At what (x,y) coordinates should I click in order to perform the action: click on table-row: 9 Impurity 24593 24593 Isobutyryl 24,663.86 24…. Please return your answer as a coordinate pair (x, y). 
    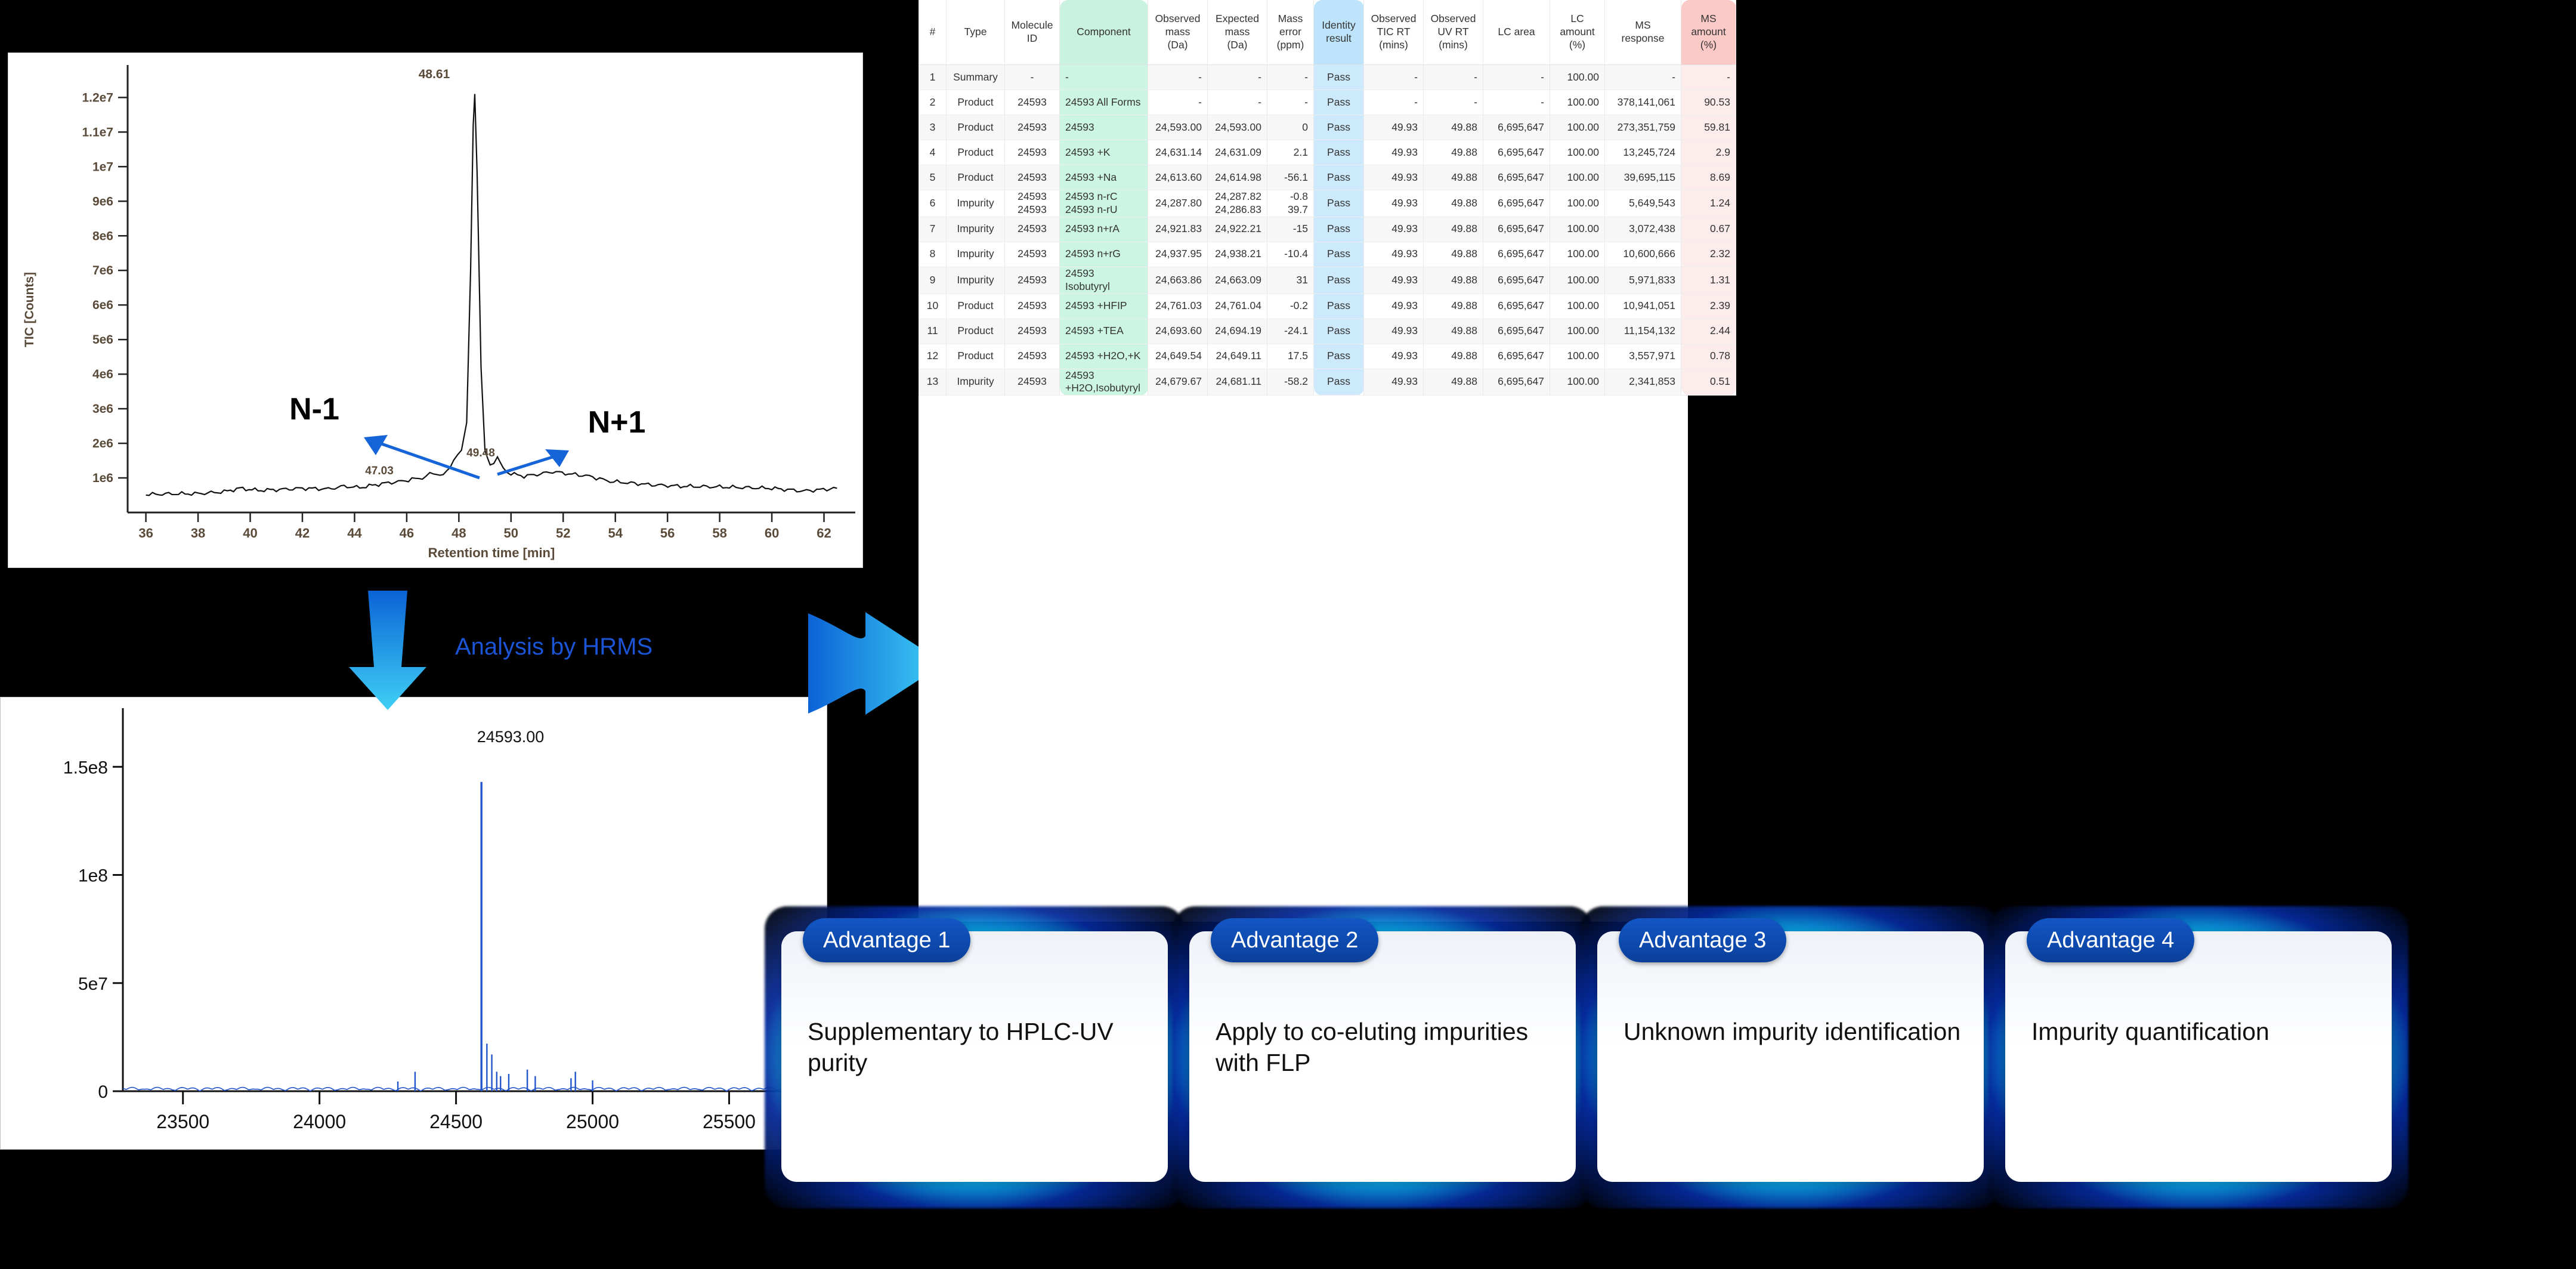
    Looking at the image, I should click on (1327, 280).